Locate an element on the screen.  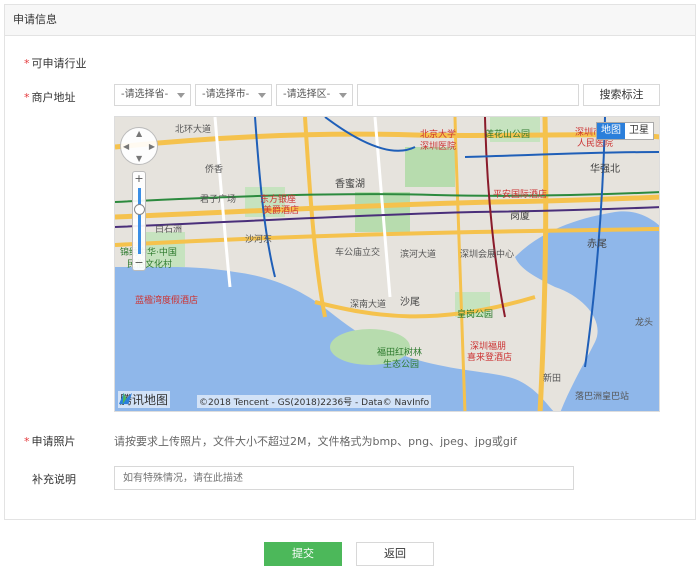
map-label: 沙河东 is located at coordinates (259, 240).